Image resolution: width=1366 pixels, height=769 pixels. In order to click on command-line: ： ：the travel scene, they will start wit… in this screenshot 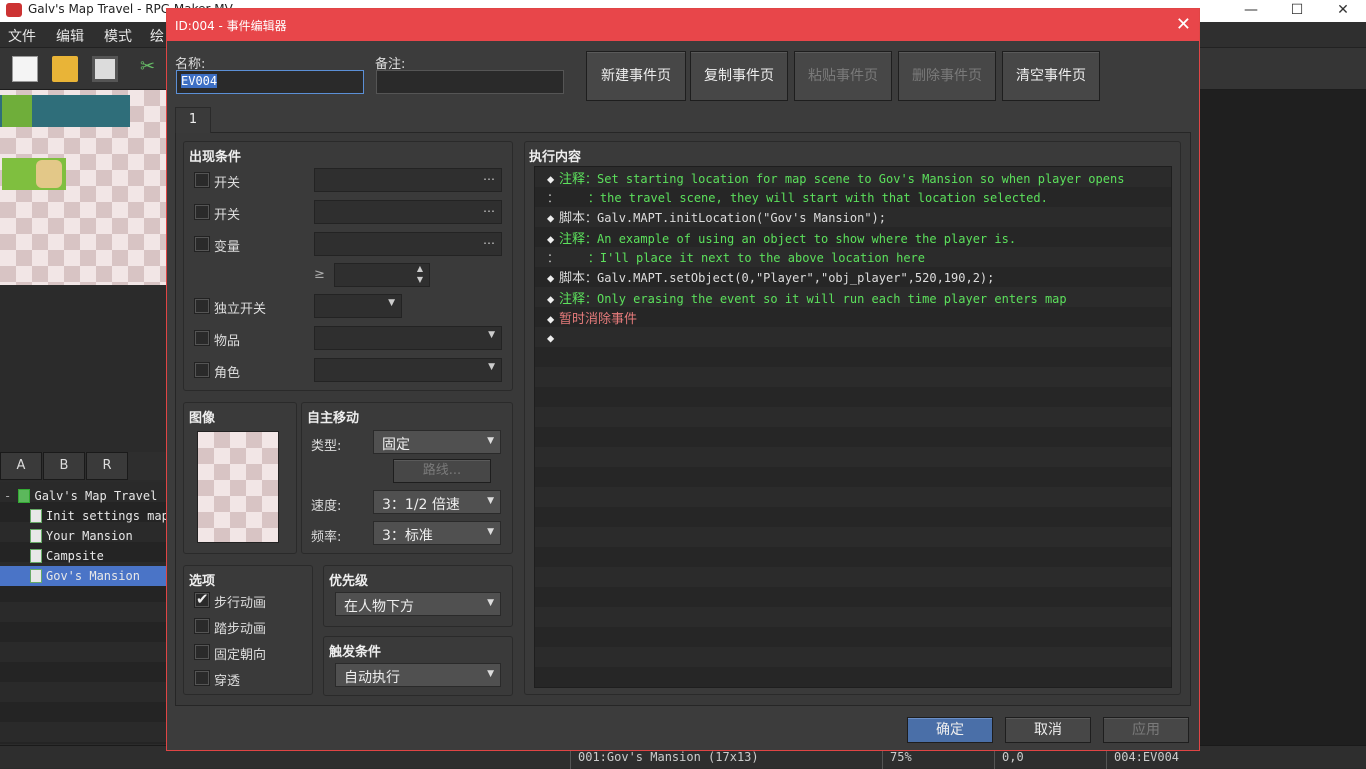, I will do `click(853, 198)`.